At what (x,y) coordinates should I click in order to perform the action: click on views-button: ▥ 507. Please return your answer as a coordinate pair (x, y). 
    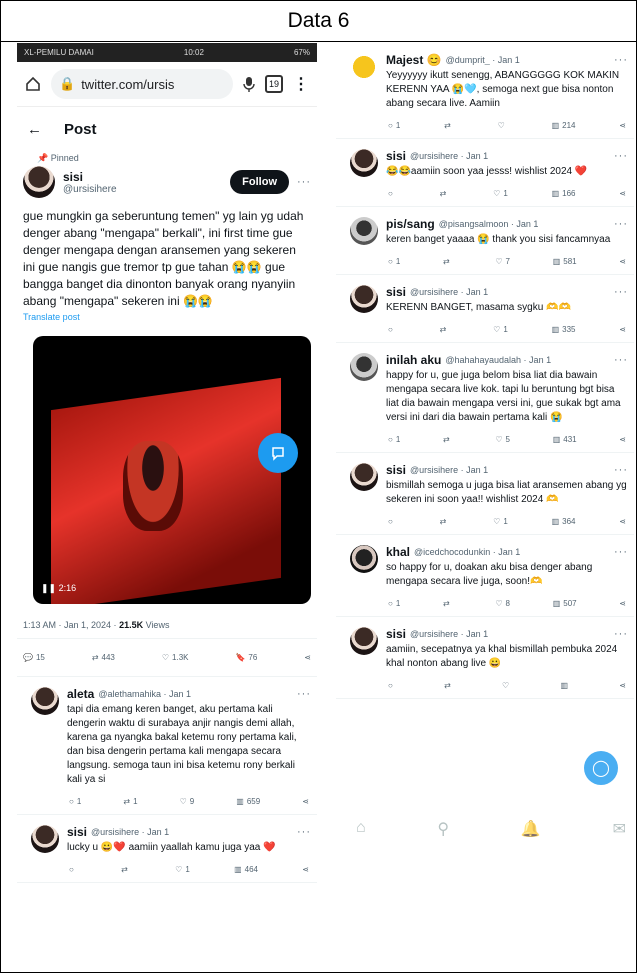
    Looking at the image, I should click on (565, 603).